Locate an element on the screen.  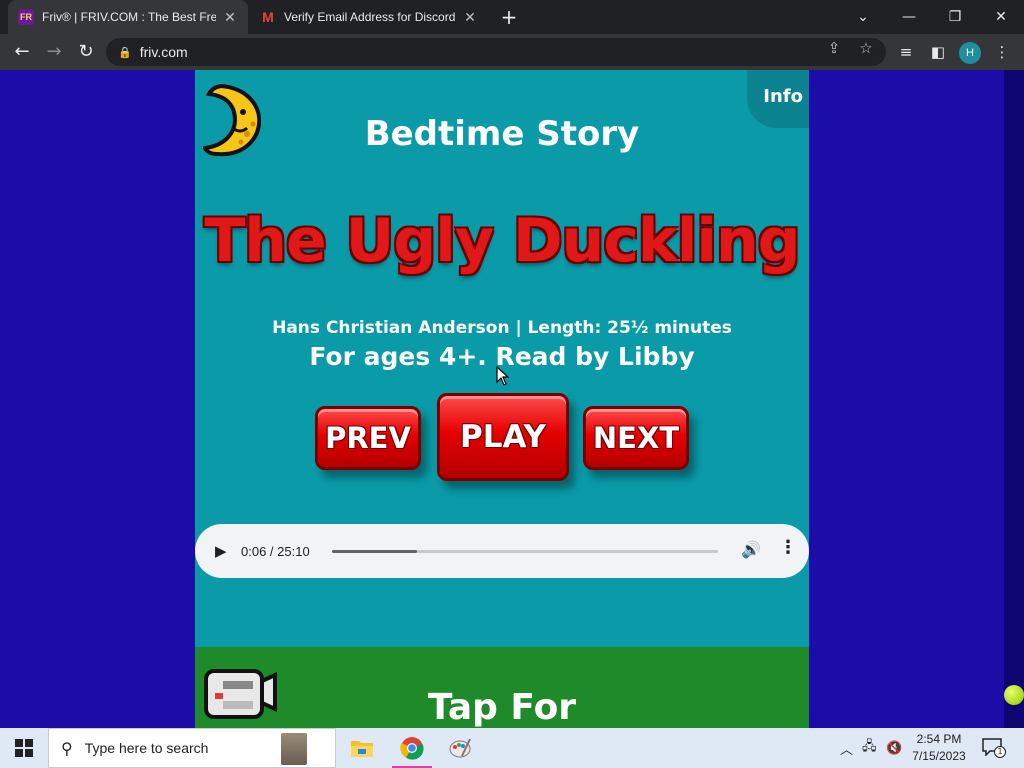
audio-player: ▶ 0:06 / 25:10 🔊 ⋮ is located at coordinates (502, 551).